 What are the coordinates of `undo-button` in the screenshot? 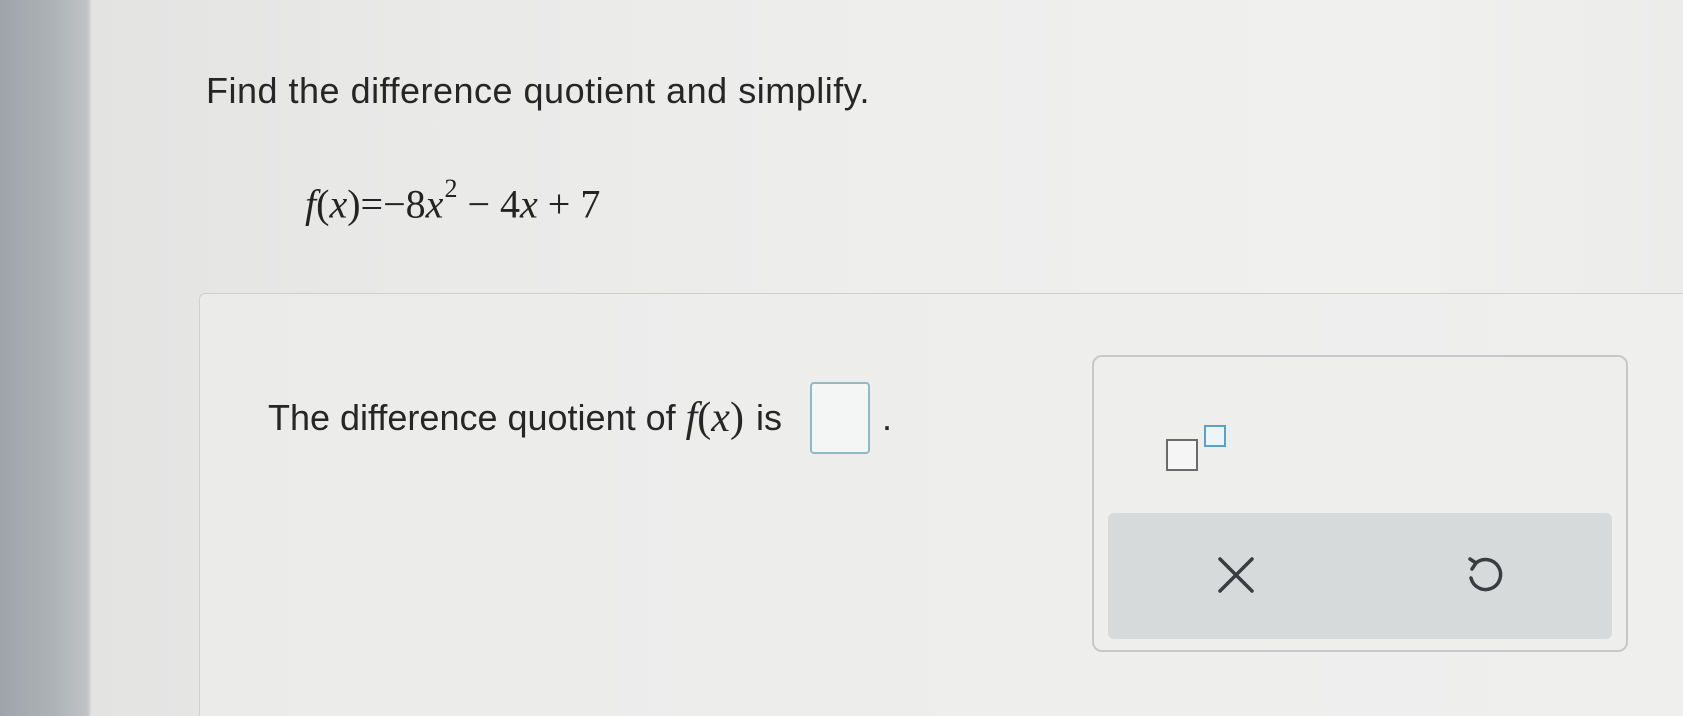 It's located at (1484, 575).